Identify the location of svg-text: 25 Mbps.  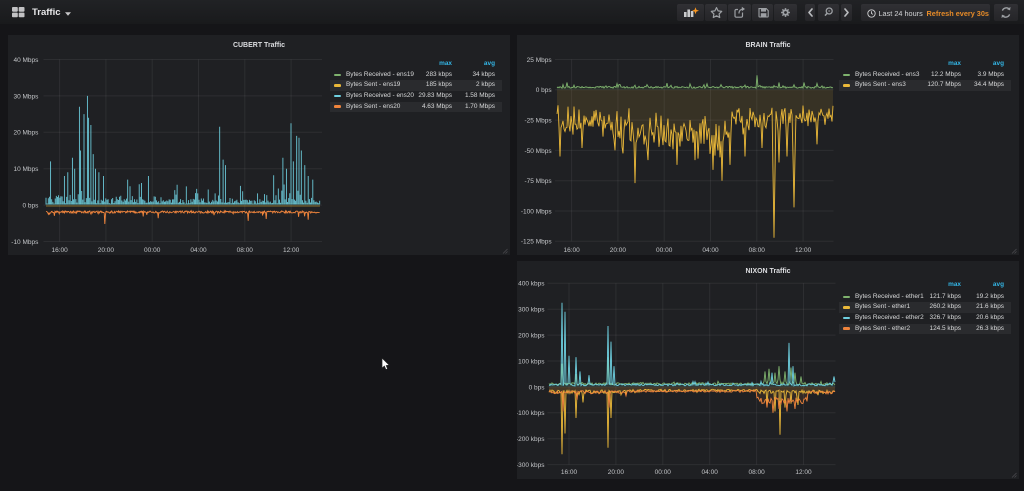
(540, 60).